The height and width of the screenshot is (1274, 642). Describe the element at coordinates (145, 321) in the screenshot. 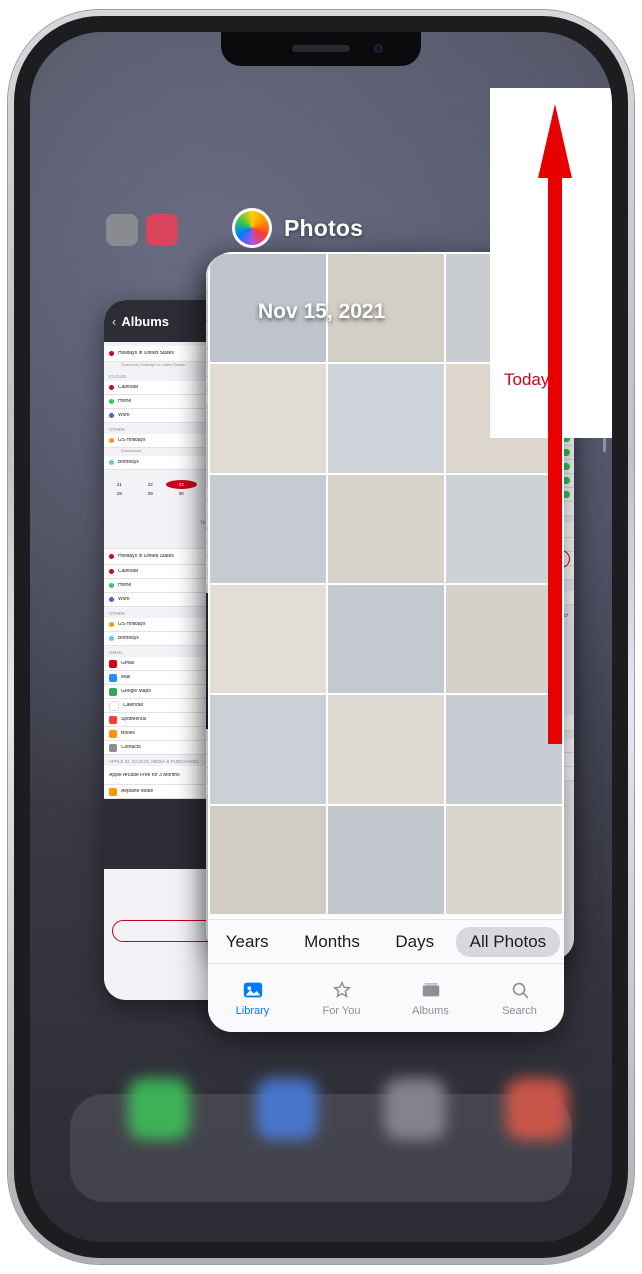

I see `calendar-back-label: Albums` at that location.